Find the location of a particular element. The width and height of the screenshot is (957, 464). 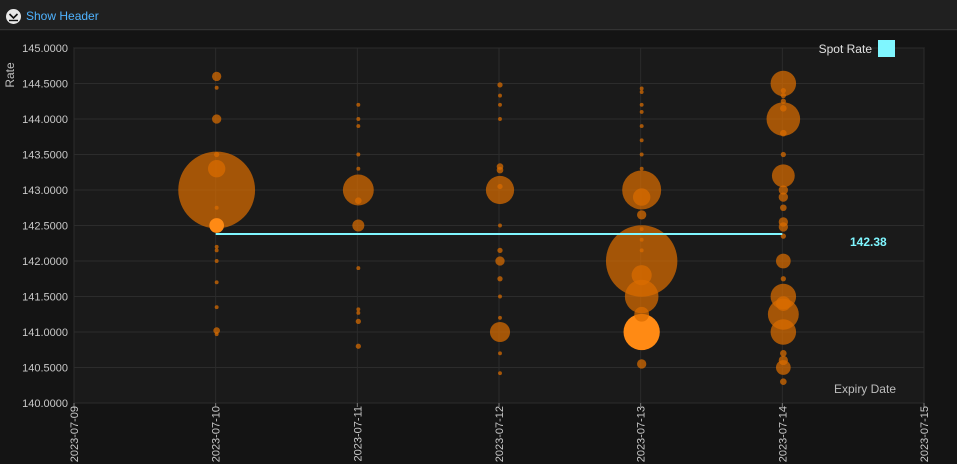

y-axis-title: Rate is located at coordinates (10, 75).